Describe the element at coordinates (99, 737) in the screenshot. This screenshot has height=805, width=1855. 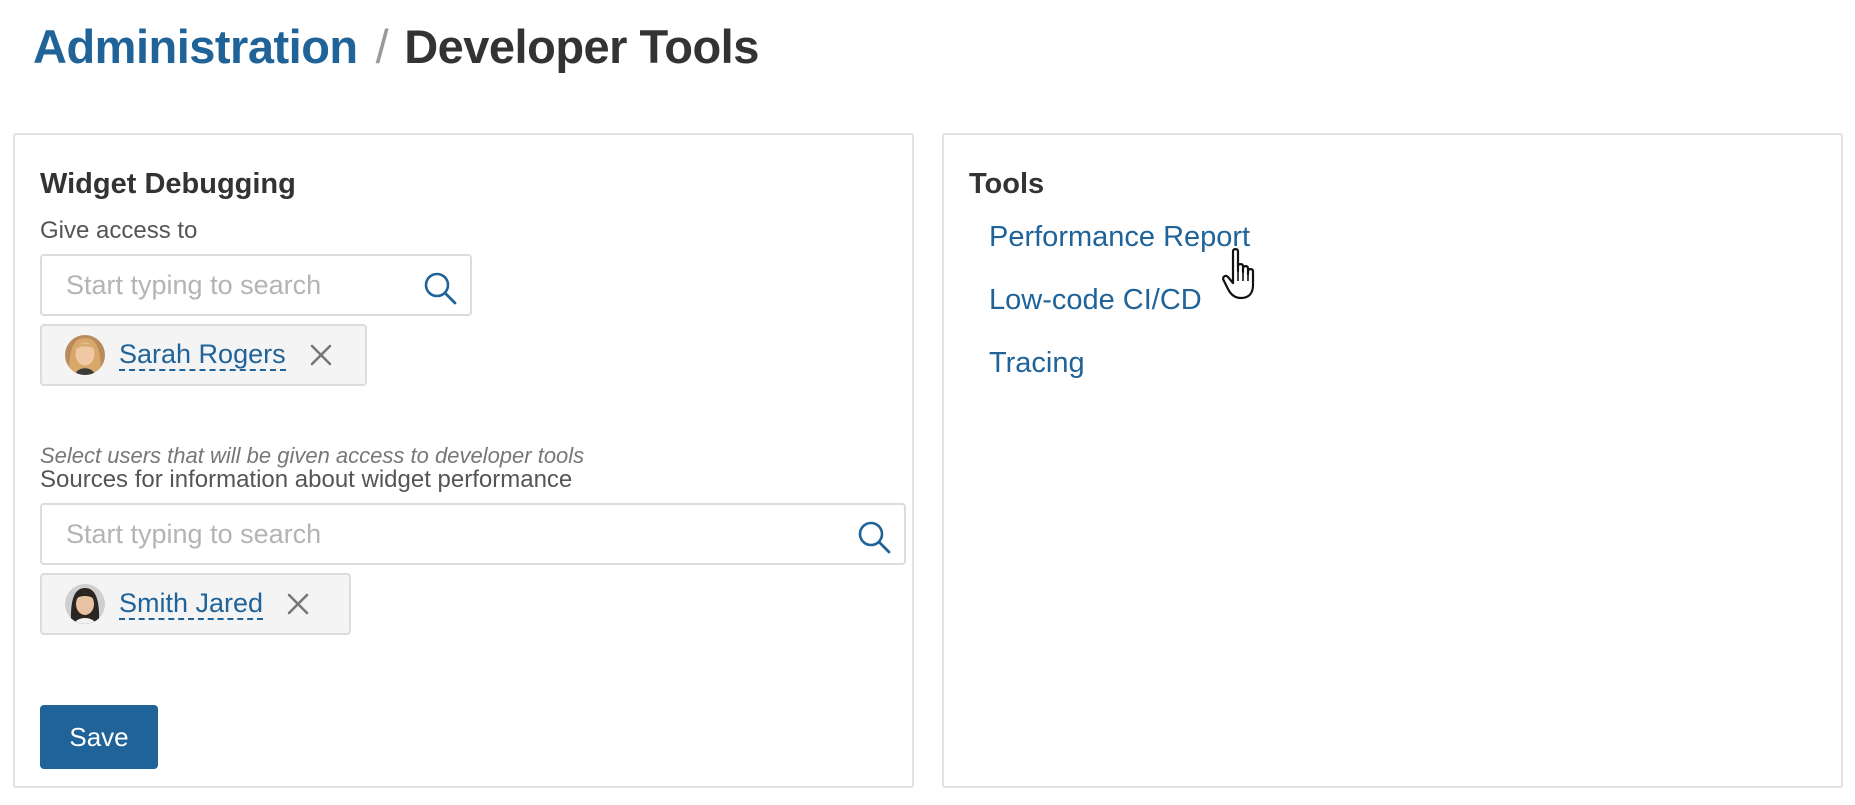
I see `save-button: Save` at that location.